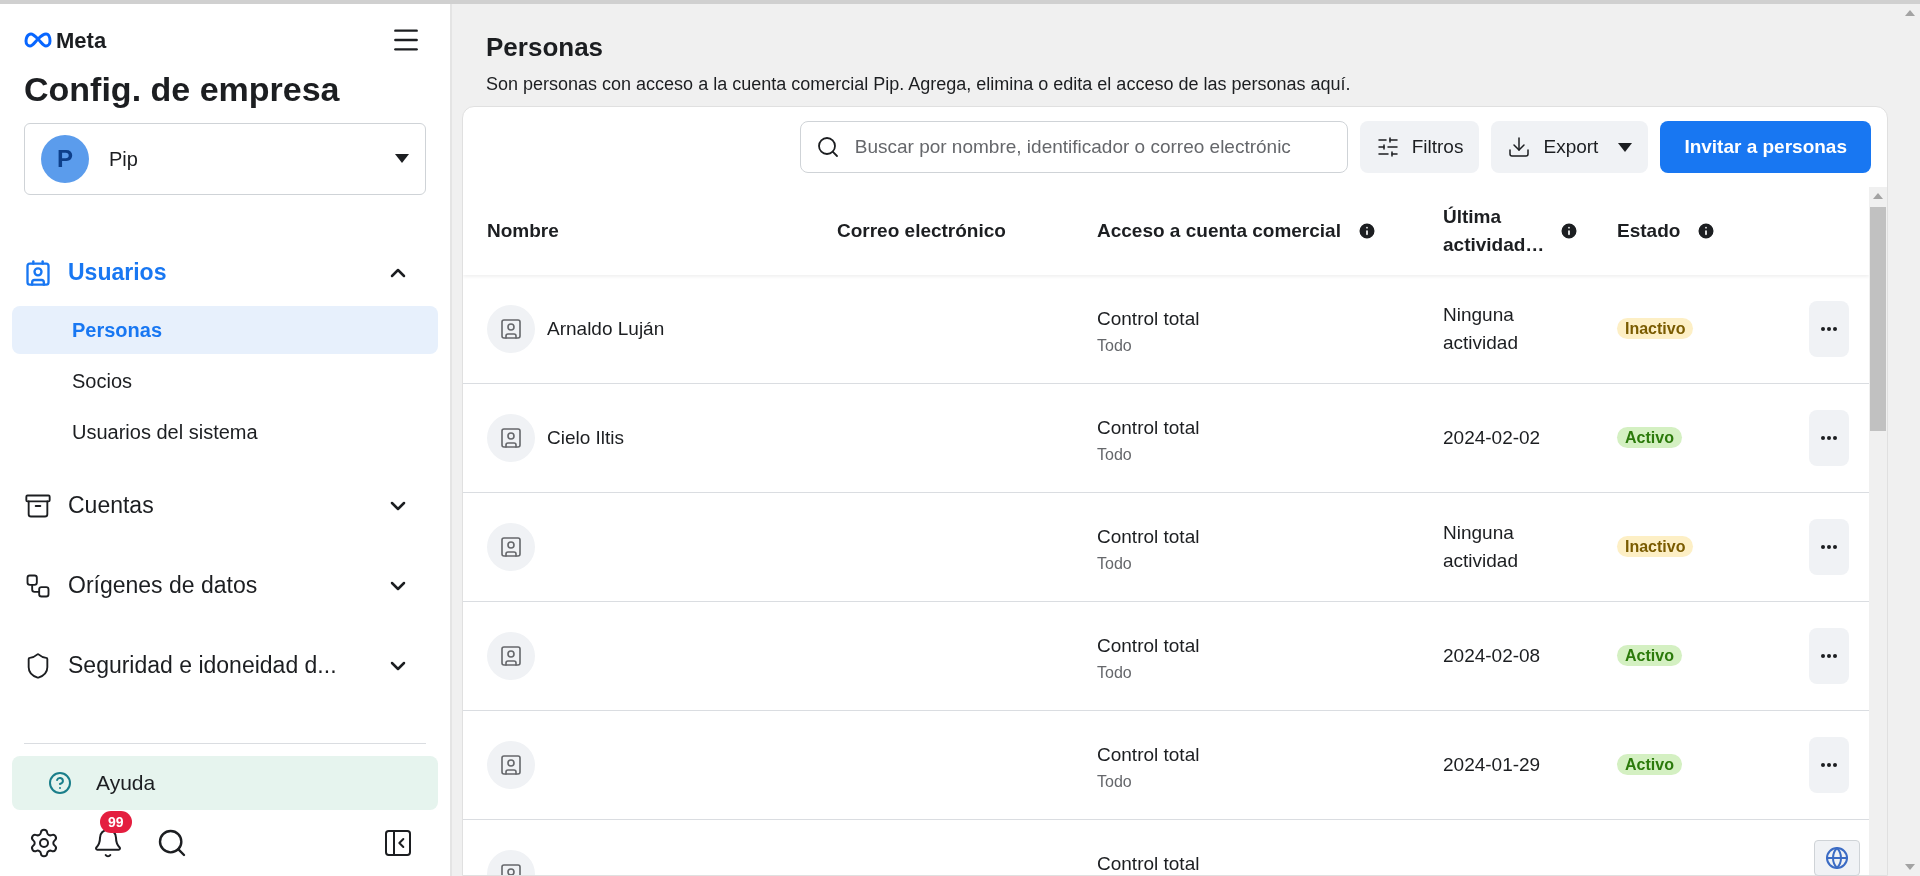 The width and height of the screenshot is (1920, 876). Describe the element at coordinates (81, 40) in the screenshot. I see `brand-name: Meta` at that location.